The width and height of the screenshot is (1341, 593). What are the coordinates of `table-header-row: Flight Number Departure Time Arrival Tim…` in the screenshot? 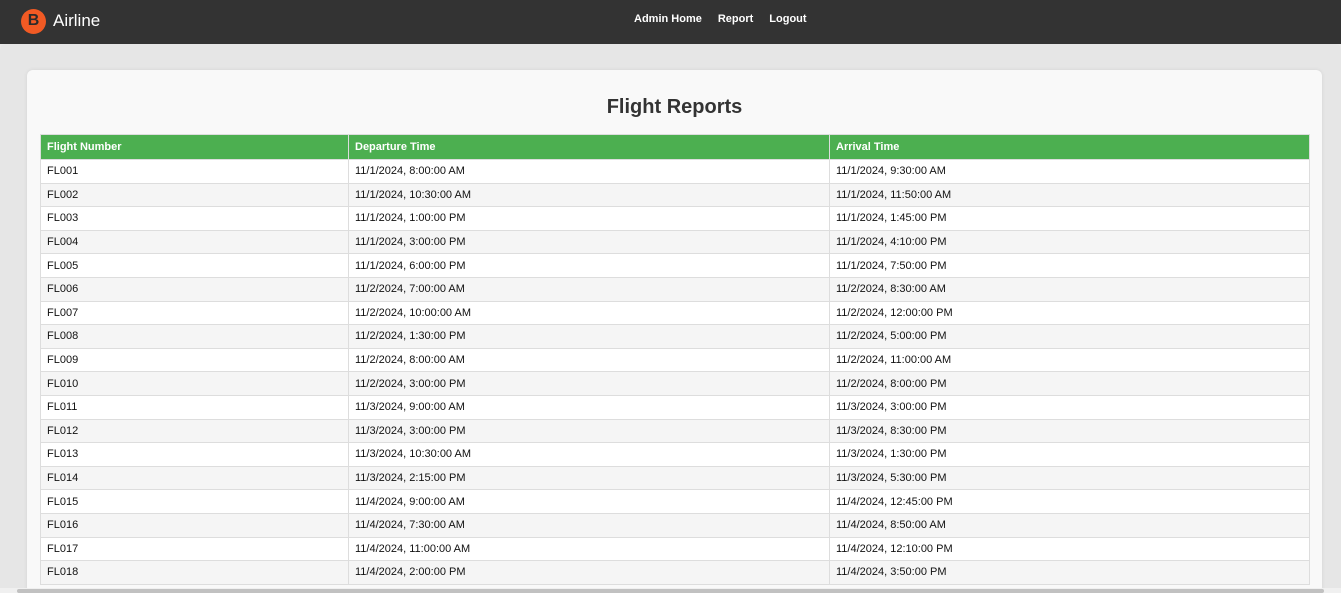 It's located at (675, 147).